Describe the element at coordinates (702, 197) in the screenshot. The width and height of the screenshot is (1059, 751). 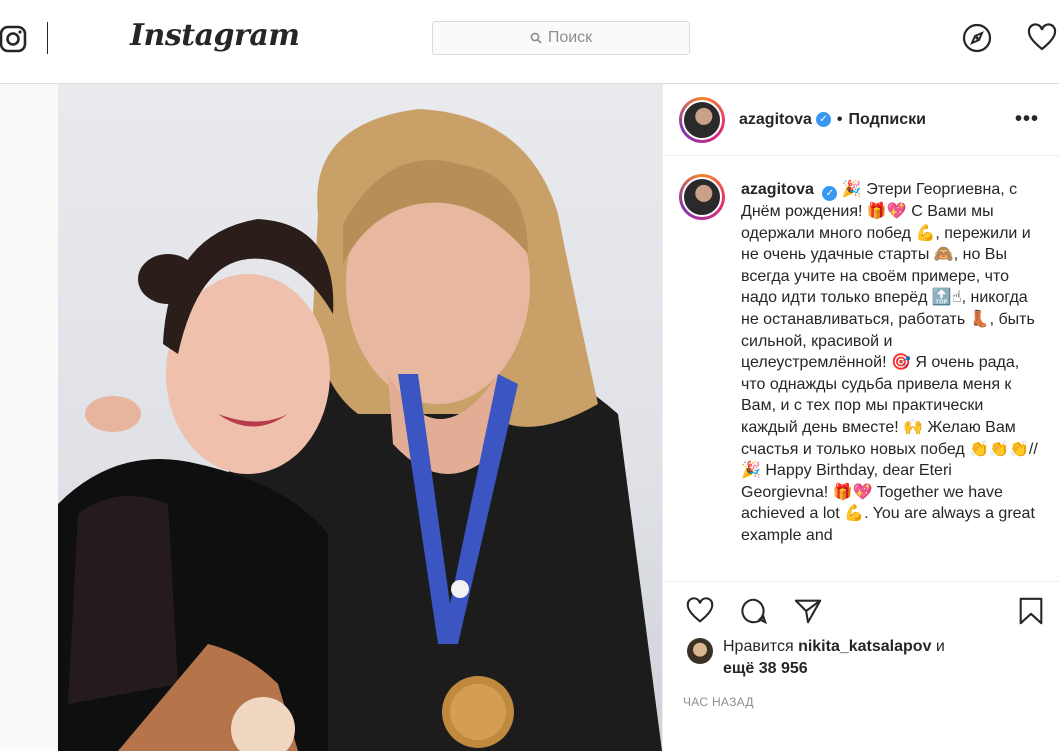
I see `caption-avatar` at that location.